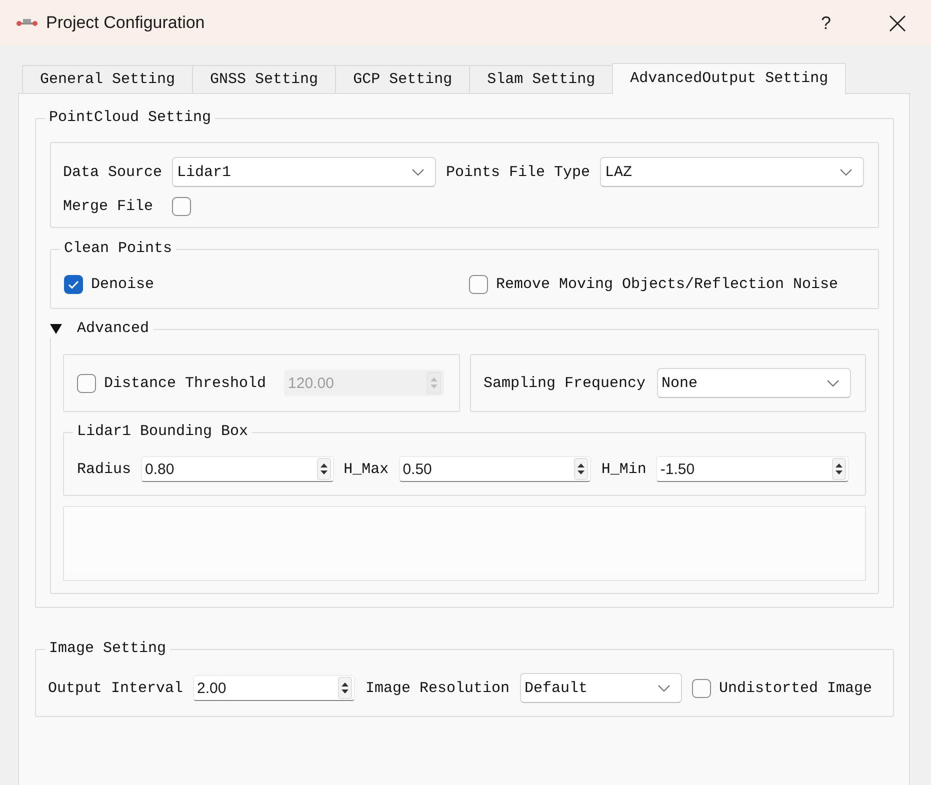 The image size is (931, 785). I want to click on file-type-dropdown: LAZ, so click(732, 172).